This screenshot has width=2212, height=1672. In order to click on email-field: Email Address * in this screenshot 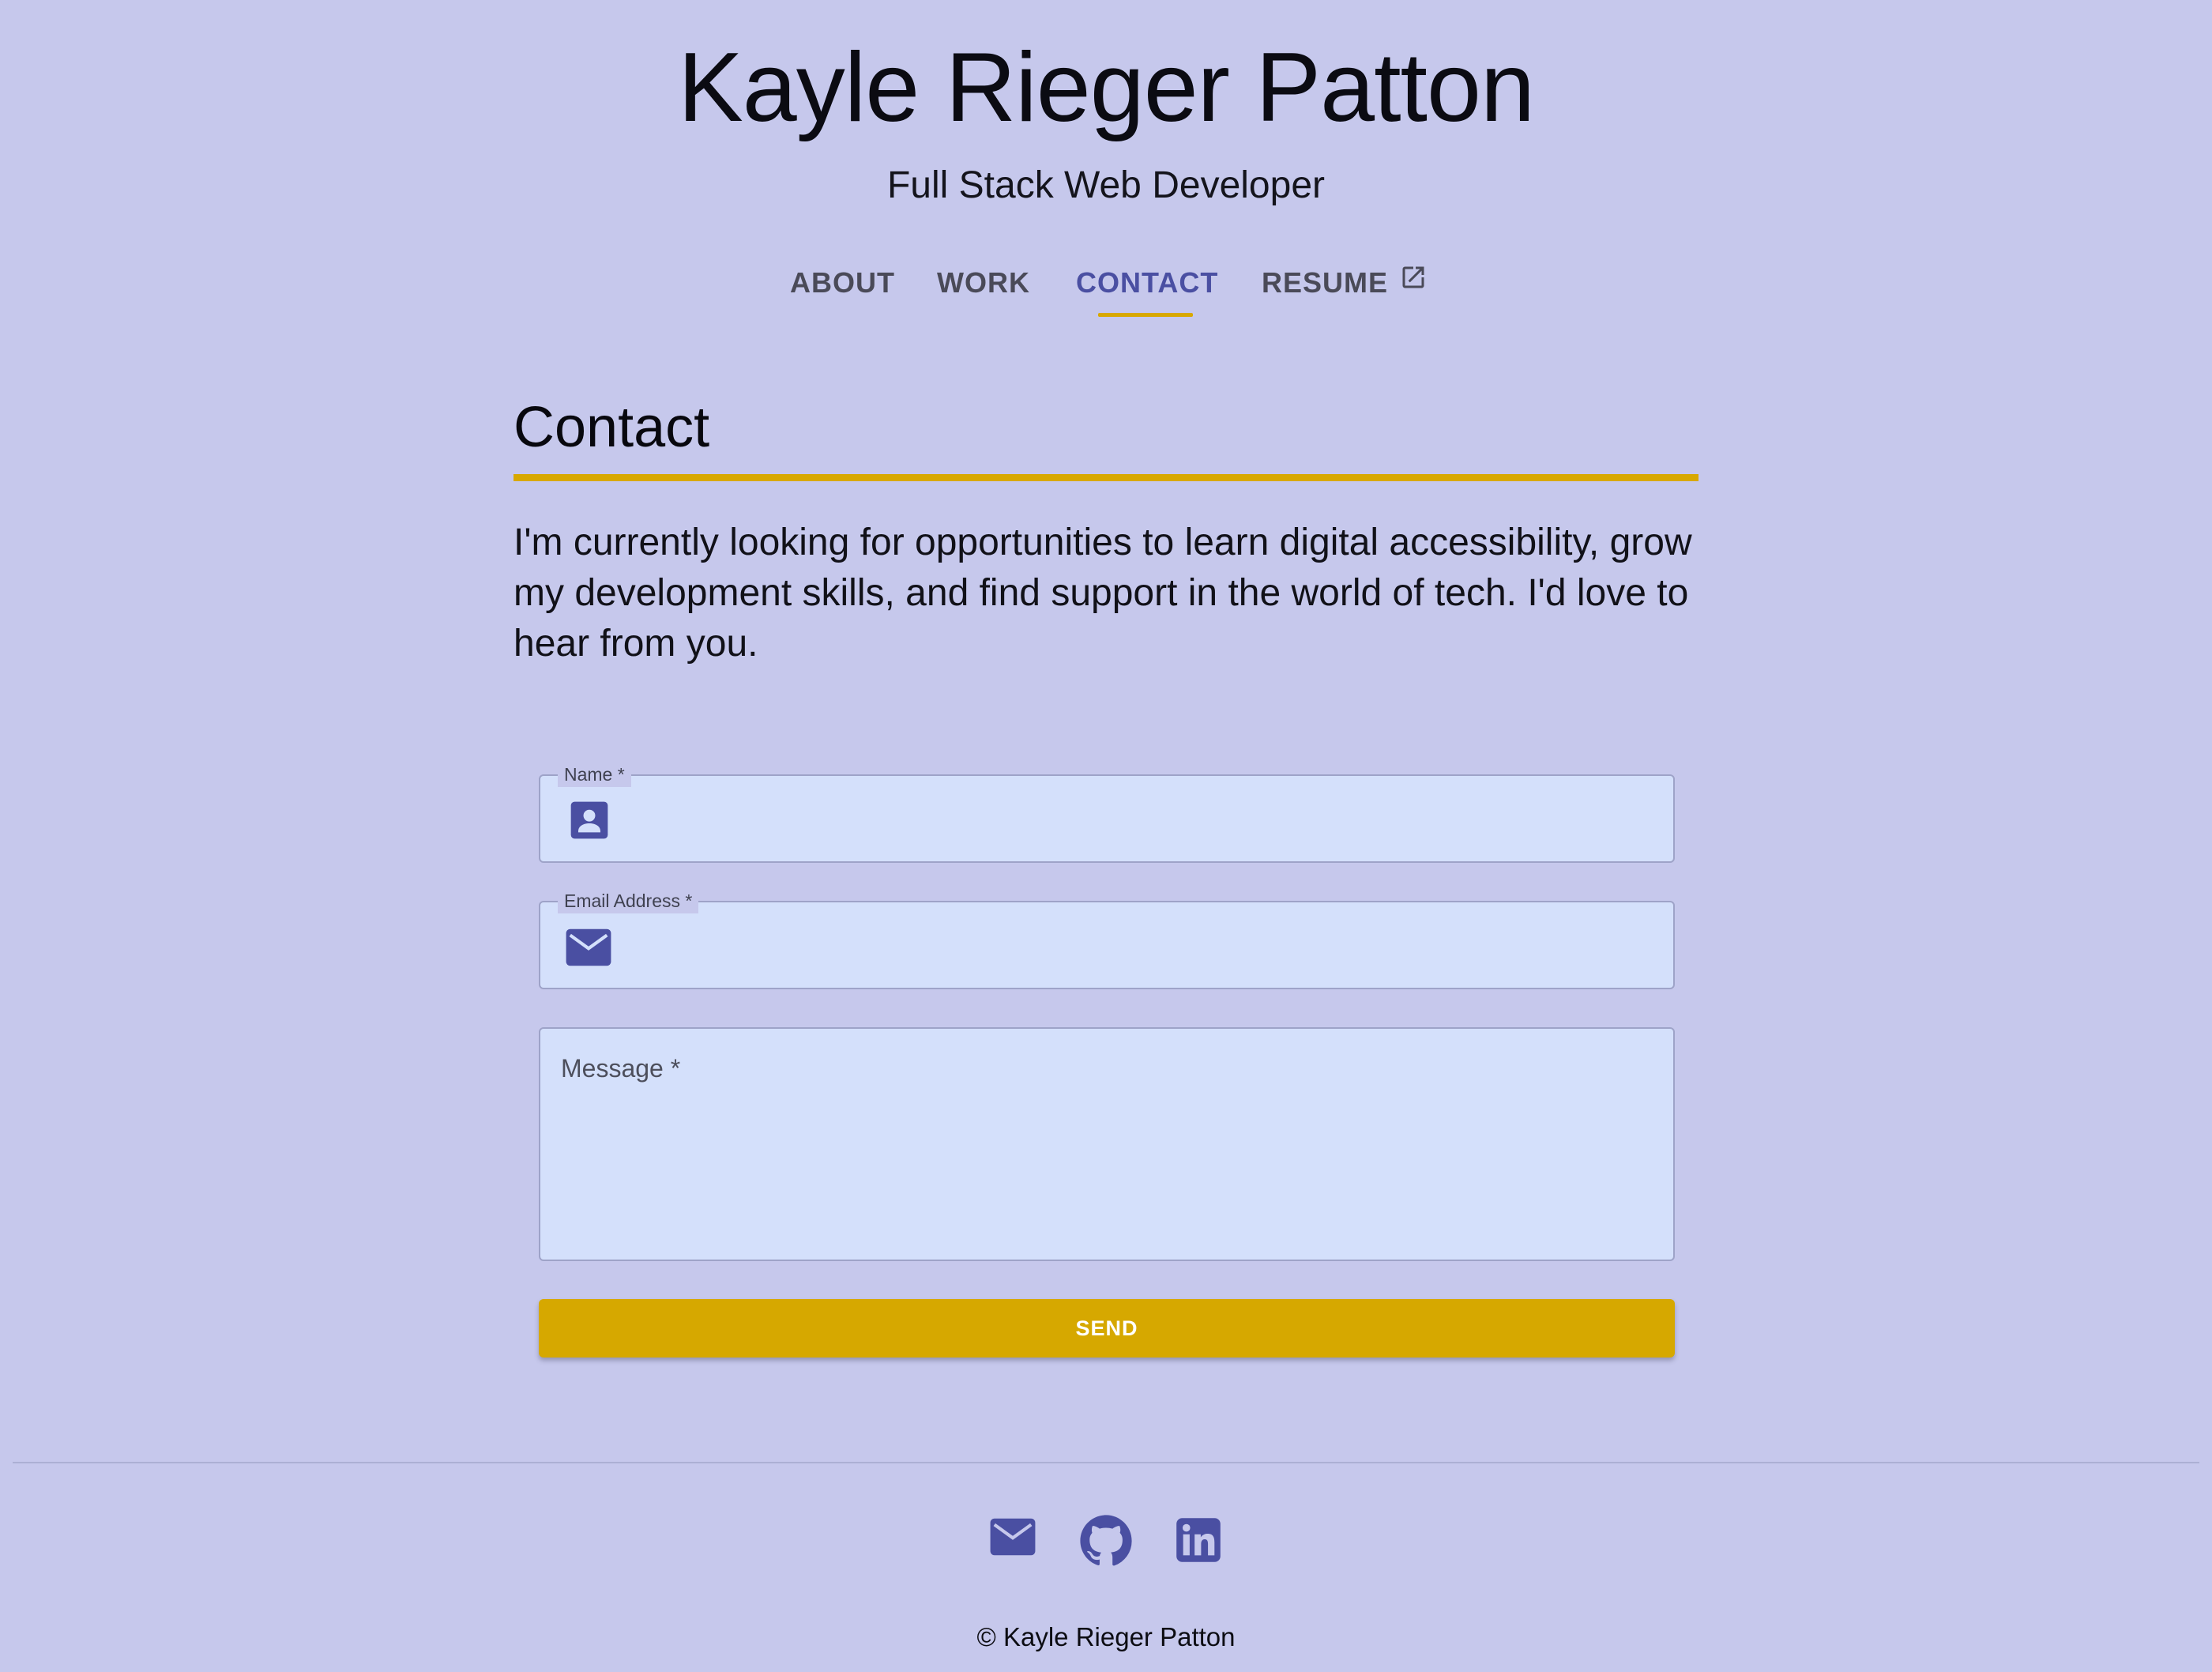, I will do `click(1107, 938)`.